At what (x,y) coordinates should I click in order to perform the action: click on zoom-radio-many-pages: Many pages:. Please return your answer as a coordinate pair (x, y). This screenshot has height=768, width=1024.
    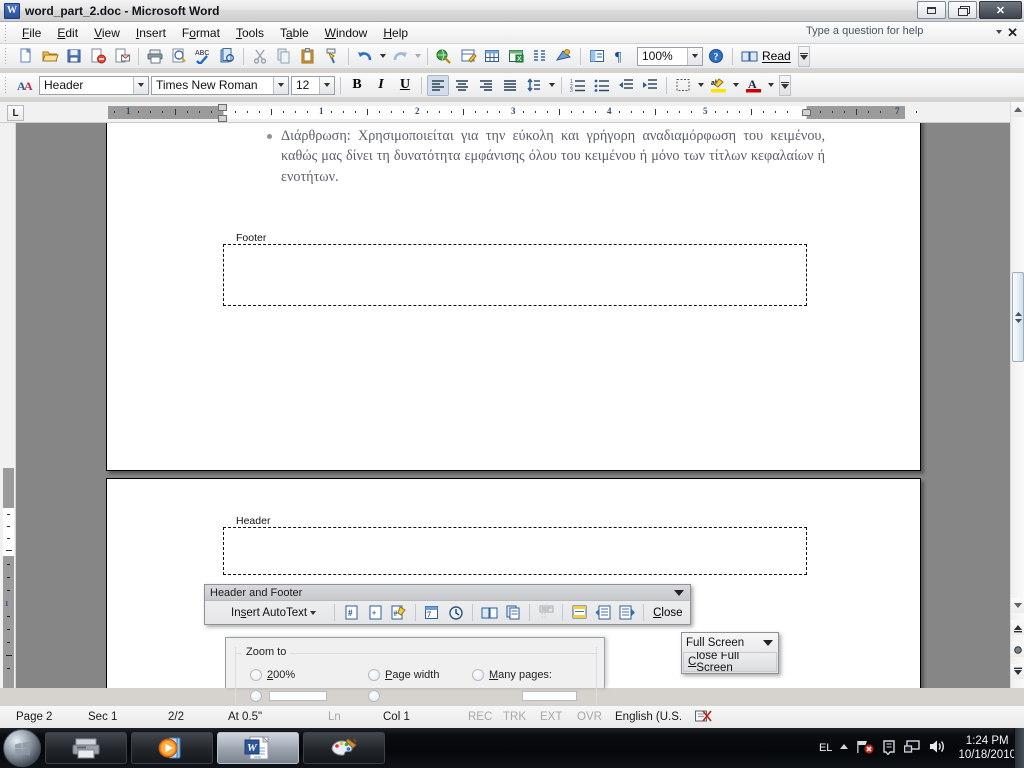
    Looking at the image, I should click on (512, 675).